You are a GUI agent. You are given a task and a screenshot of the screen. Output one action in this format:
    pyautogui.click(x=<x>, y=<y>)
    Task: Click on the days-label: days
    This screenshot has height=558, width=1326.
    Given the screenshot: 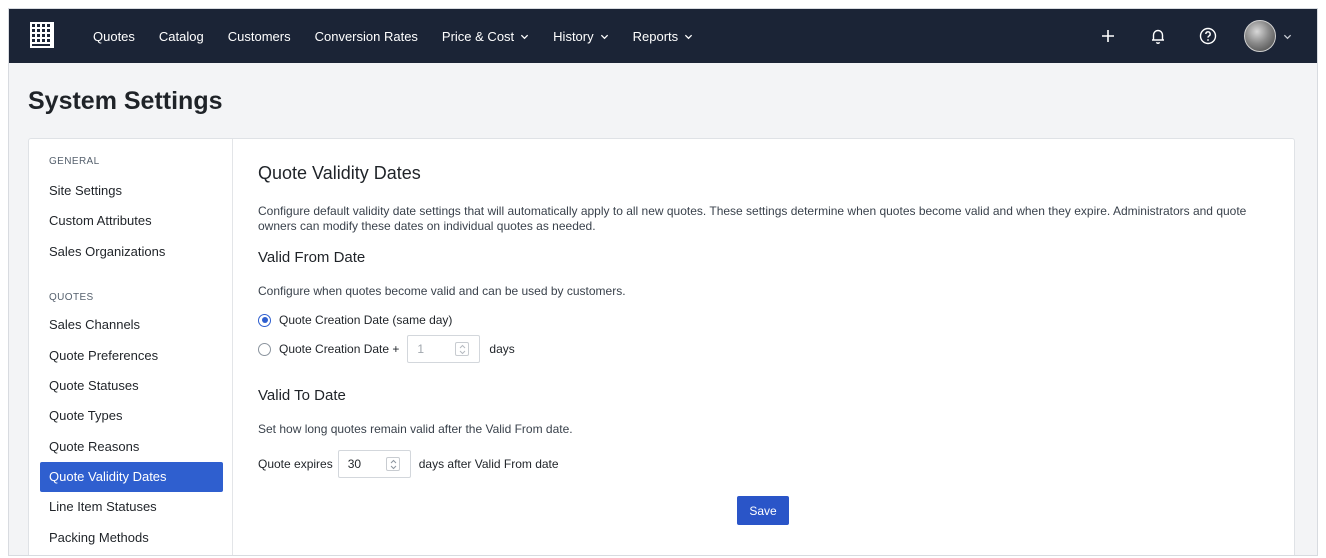 What is the action you would take?
    pyautogui.click(x=502, y=349)
    